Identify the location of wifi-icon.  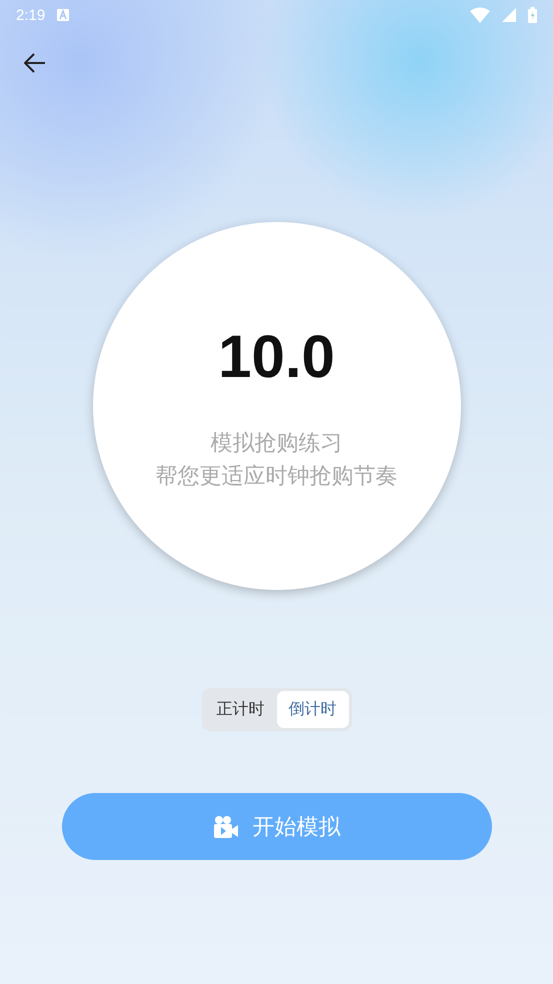
(480, 15).